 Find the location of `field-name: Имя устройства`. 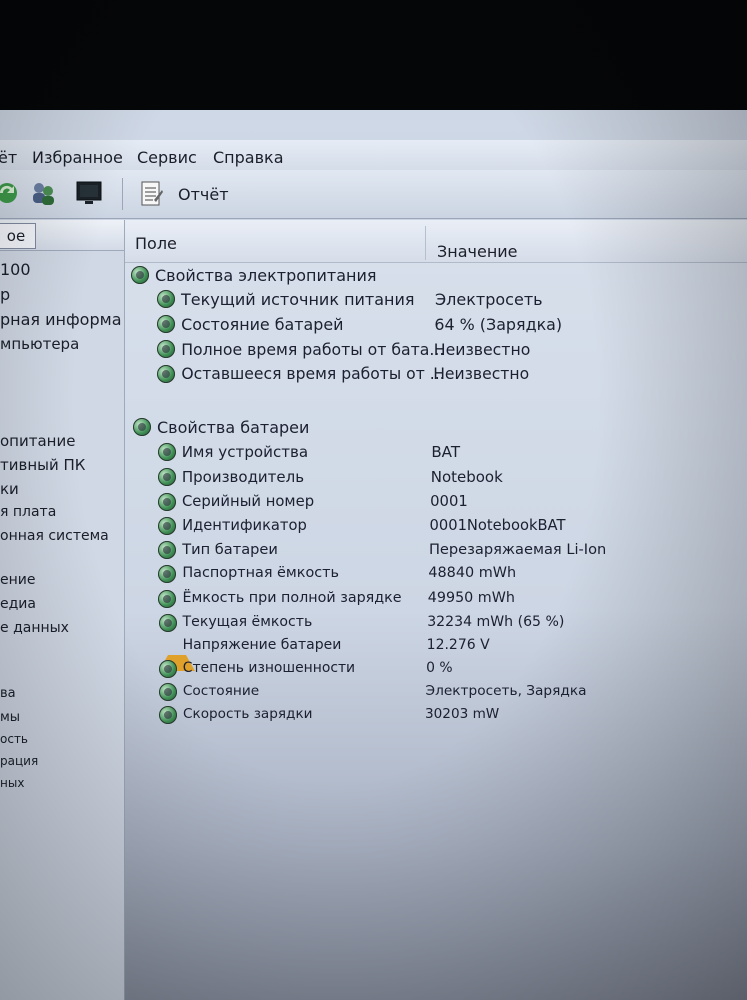

field-name: Имя устройства is located at coordinates (245, 452).